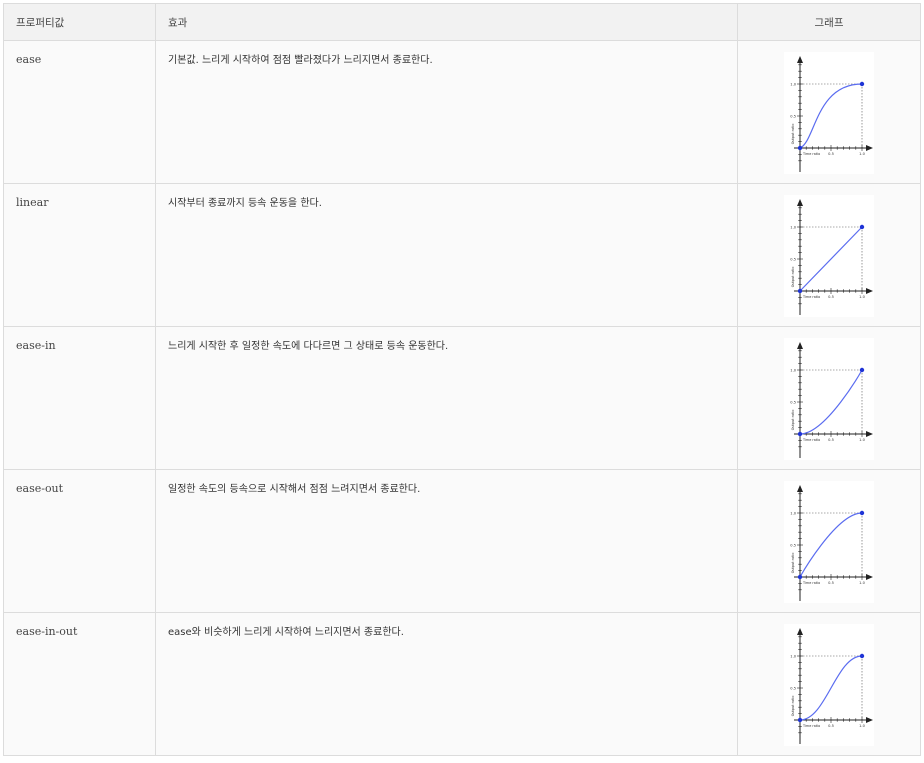 Image resolution: width=924 pixels, height=763 pixels. Describe the element at coordinates (446, 255) in the screenshot. I see `effect-description: 시작부터 종료까지 등속 운동을 한다.` at that location.